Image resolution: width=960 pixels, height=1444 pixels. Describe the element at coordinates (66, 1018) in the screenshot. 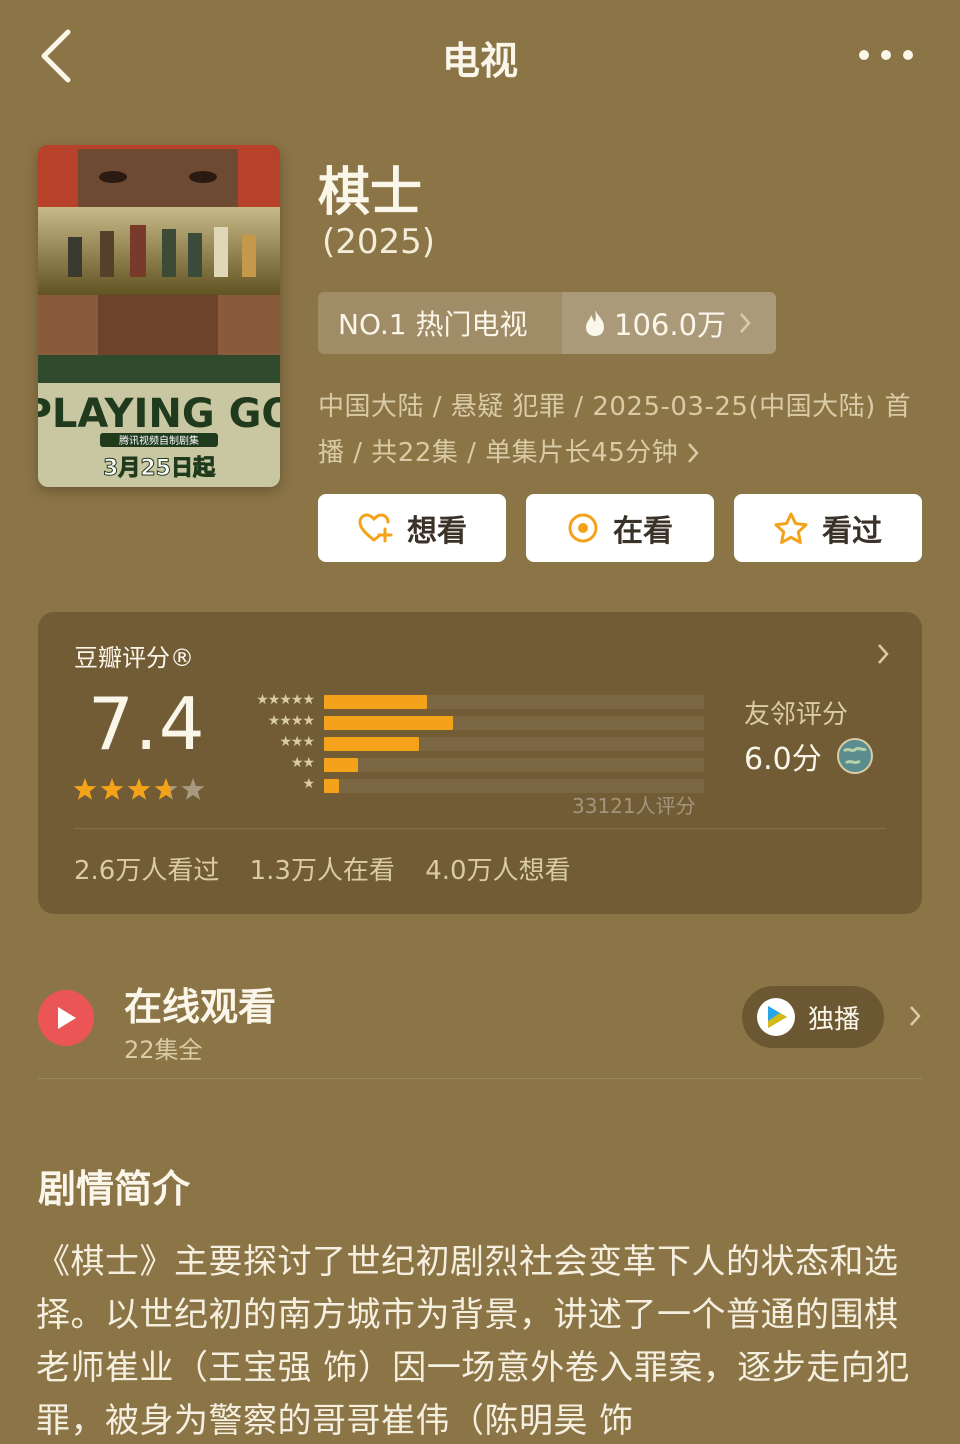

I see `play-icon` at that location.